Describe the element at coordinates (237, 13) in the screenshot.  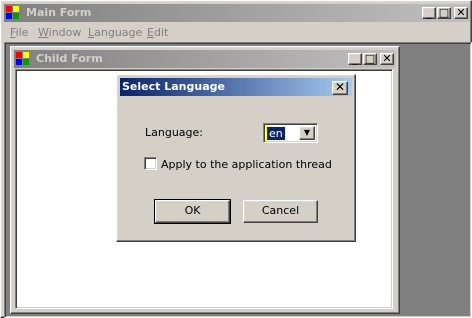
I see `main-title-bar: Main Form _ □ ✕` at that location.